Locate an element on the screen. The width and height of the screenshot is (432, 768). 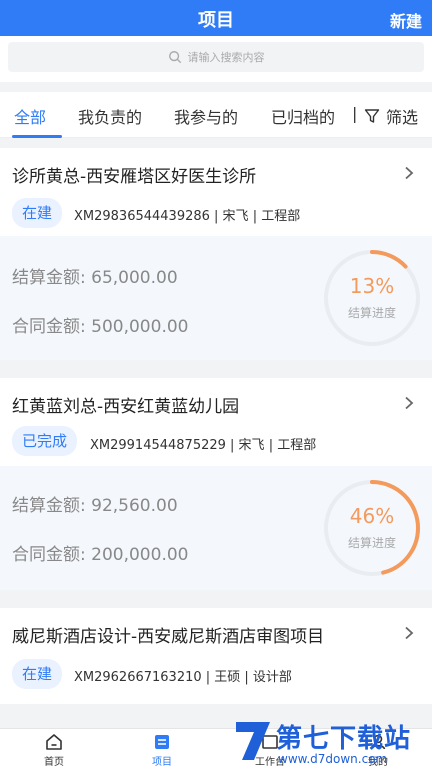
tab-participated: 我参与的 is located at coordinates (206, 116).